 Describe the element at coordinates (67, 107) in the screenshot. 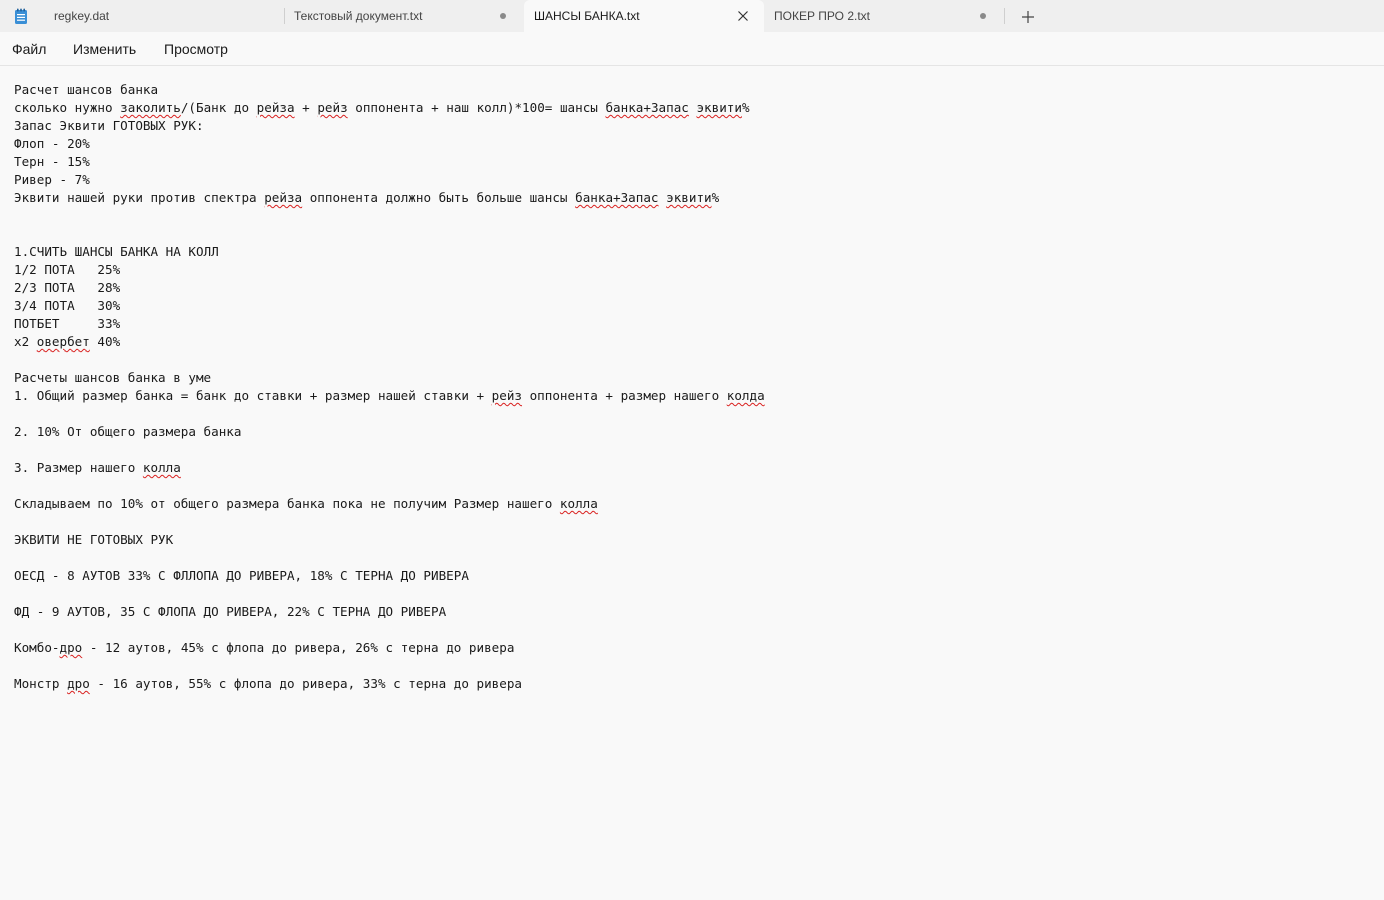

I see `text-segment: сколько нужно` at that location.